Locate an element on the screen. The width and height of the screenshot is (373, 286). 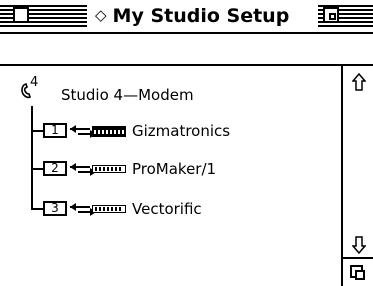
device-name: Vectorific is located at coordinates (167, 209).